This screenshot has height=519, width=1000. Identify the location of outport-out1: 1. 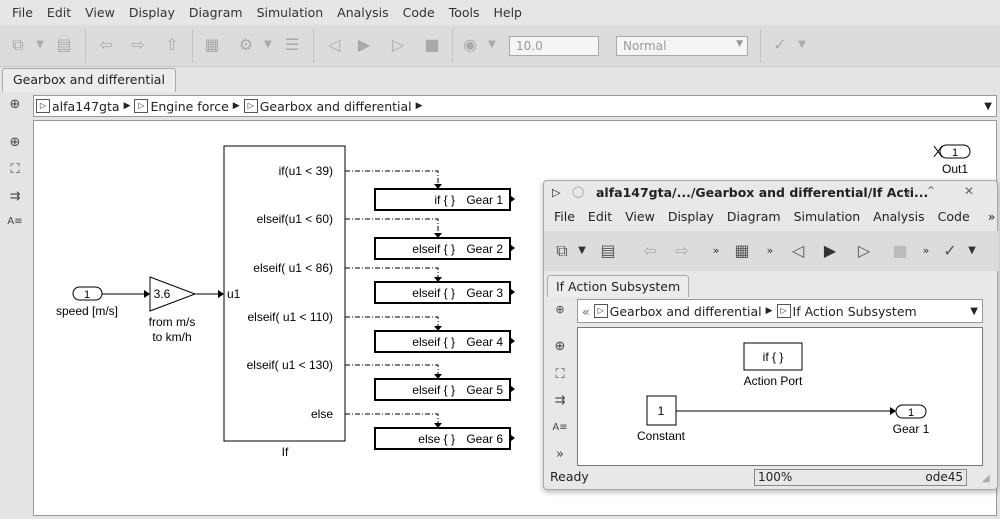
(952, 151).